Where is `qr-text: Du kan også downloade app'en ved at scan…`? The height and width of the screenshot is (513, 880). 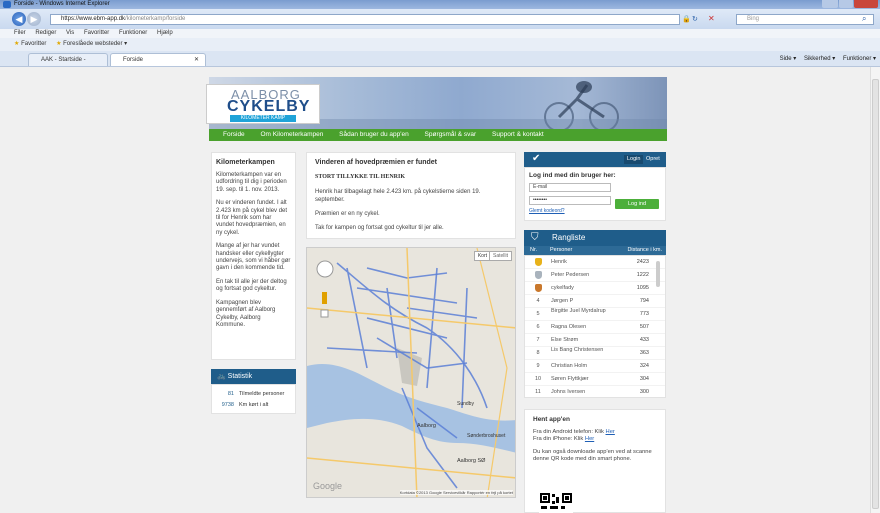
qr-text: Du kan også downloade app'en ved at scan… is located at coordinates (592, 455).